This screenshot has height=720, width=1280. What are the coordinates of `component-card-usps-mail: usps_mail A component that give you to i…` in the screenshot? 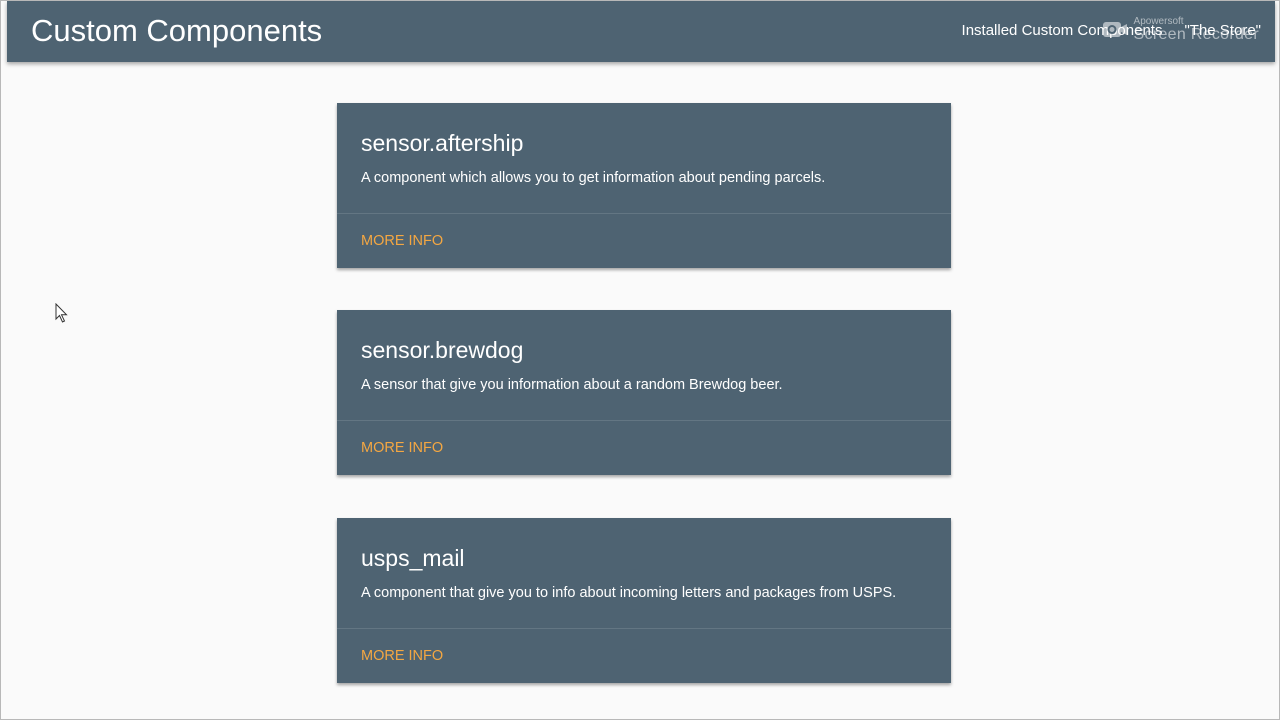 It's located at (644, 600).